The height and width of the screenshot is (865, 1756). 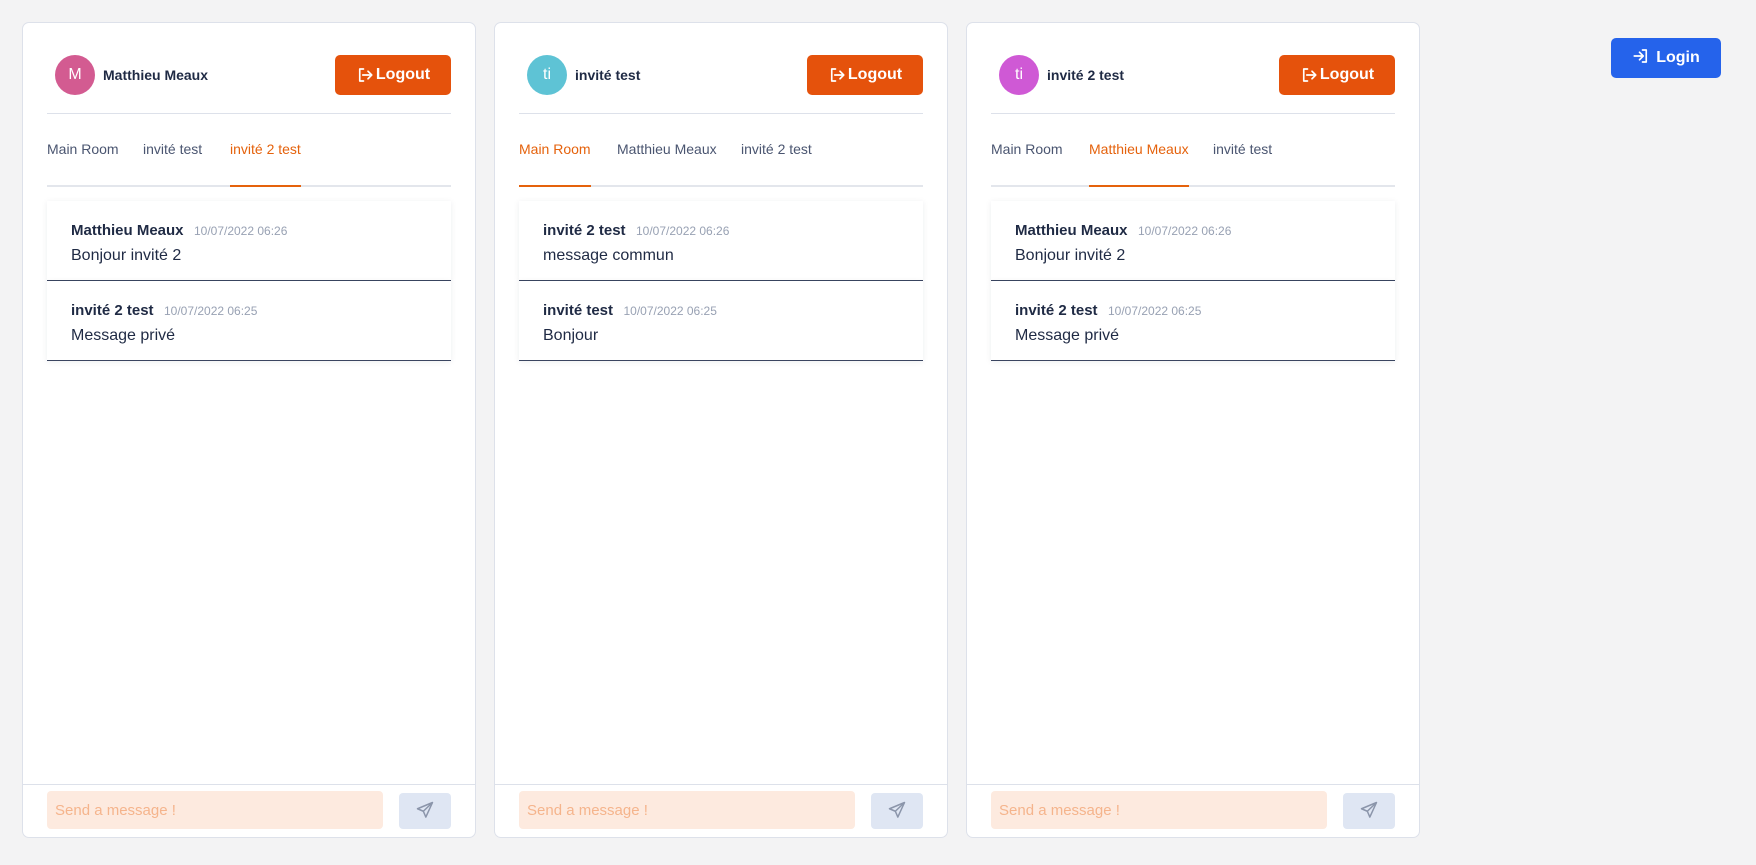 What do you see at coordinates (1678, 57) in the screenshot?
I see `login-label: Login` at bounding box center [1678, 57].